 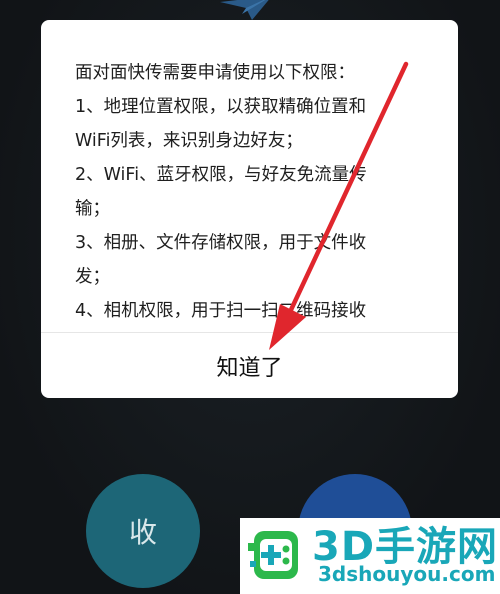 What do you see at coordinates (273, 555) in the screenshot?
I see `gamepad-logo-icon` at bounding box center [273, 555].